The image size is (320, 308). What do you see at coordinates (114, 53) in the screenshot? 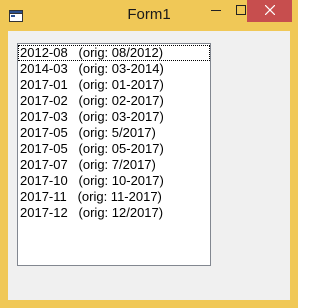
I see `list-item: 2012-08 (orig: 08/2012)` at bounding box center [114, 53].